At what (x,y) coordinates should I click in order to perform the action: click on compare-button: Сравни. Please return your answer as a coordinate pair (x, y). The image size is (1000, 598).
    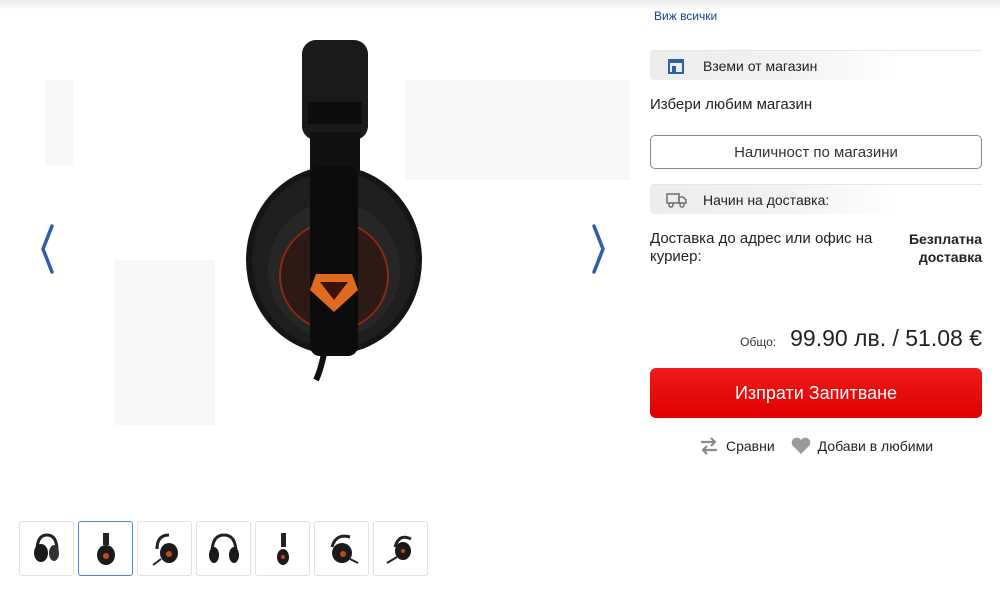
    Looking at the image, I should click on (736, 446).